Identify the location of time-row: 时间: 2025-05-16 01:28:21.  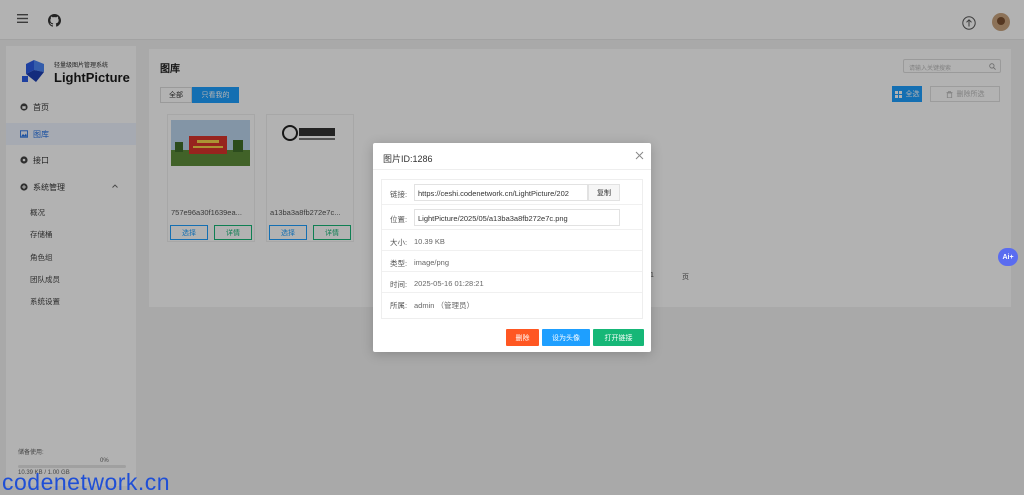
(512, 282).